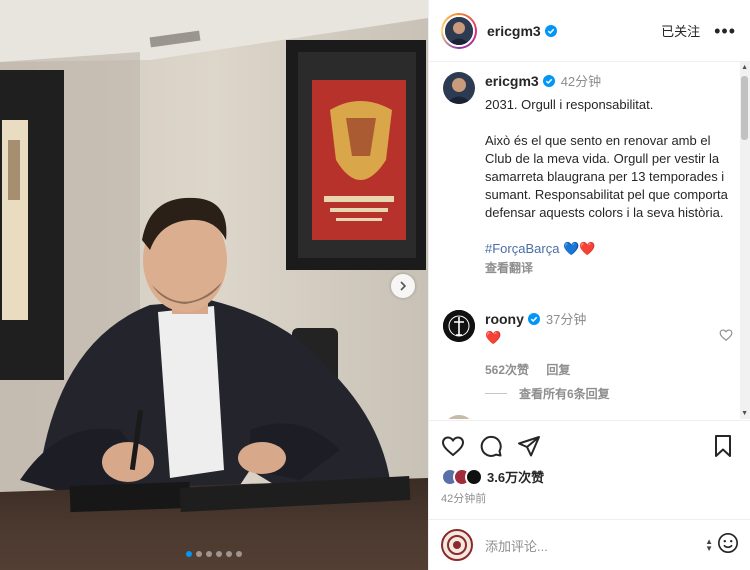 Image resolution: width=750 pixels, height=570 pixels. I want to click on view-replies-label: 查看所有6条回复, so click(564, 394).